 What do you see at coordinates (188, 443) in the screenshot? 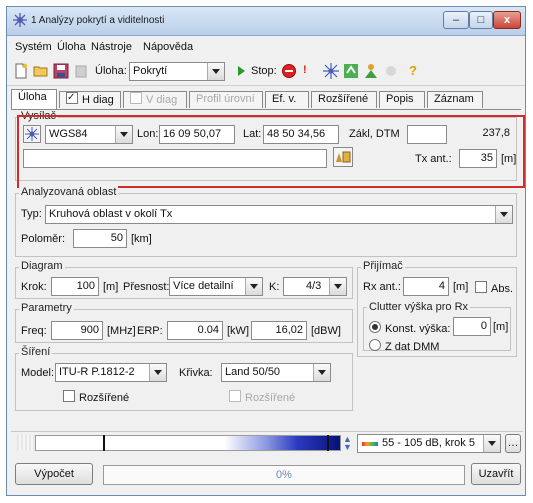
I see `color-scale` at bounding box center [188, 443].